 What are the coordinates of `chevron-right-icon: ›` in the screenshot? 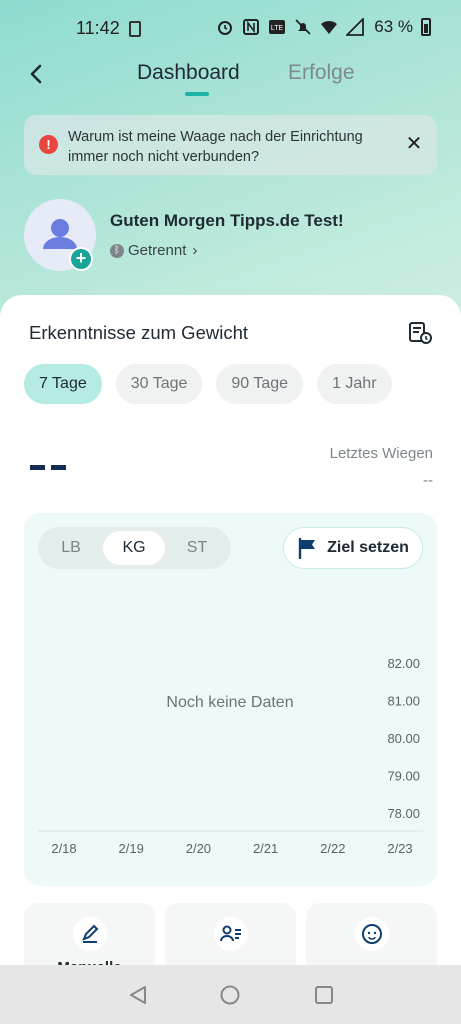 It's located at (195, 250).